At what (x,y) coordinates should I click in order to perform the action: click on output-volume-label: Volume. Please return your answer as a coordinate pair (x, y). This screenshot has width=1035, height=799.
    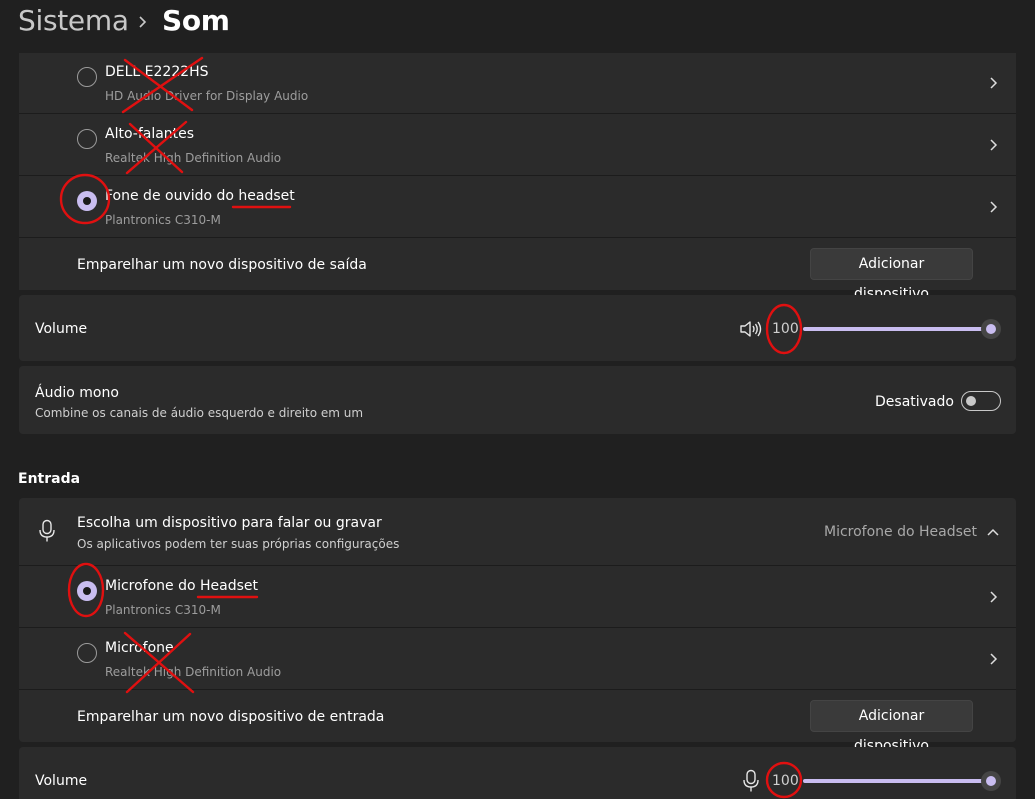
    Looking at the image, I should click on (61, 329).